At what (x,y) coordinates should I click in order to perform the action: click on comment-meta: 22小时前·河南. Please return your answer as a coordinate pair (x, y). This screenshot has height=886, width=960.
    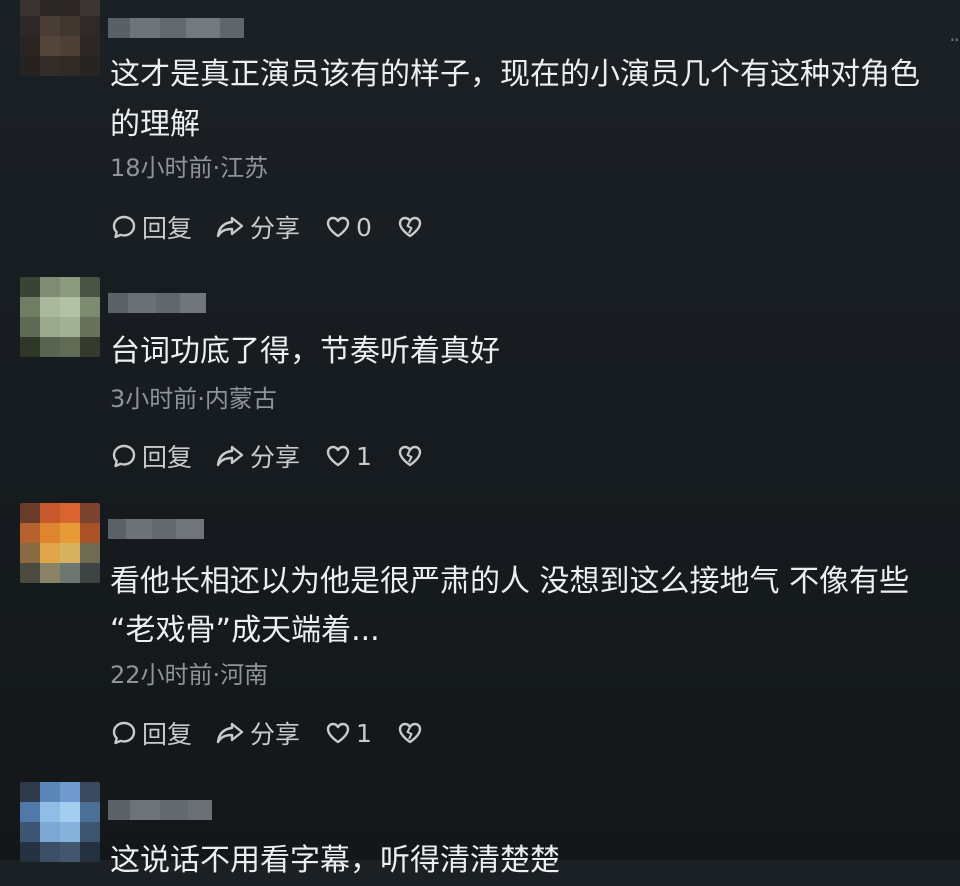
    Looking at the image, I should click on (189, 675).